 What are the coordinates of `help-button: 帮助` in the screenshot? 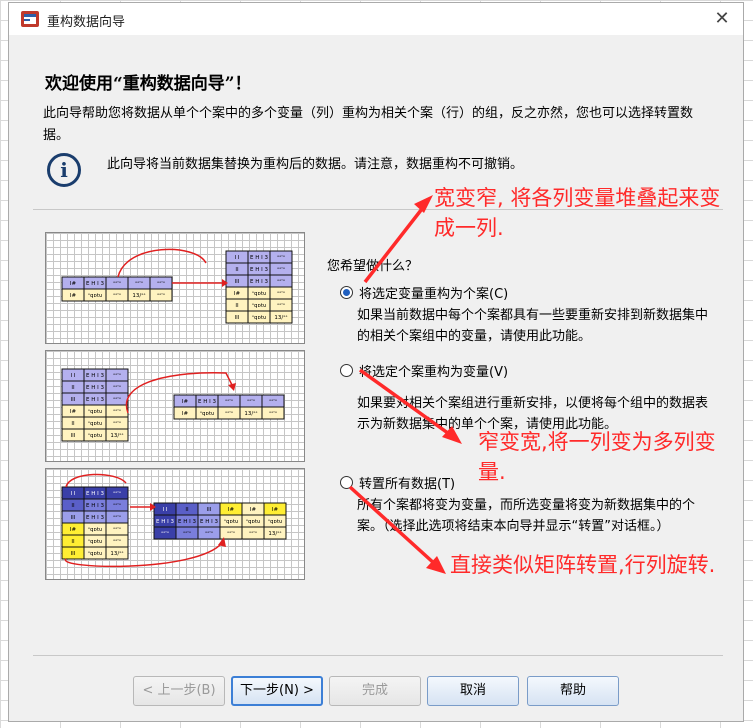 It's located at (573, 691).